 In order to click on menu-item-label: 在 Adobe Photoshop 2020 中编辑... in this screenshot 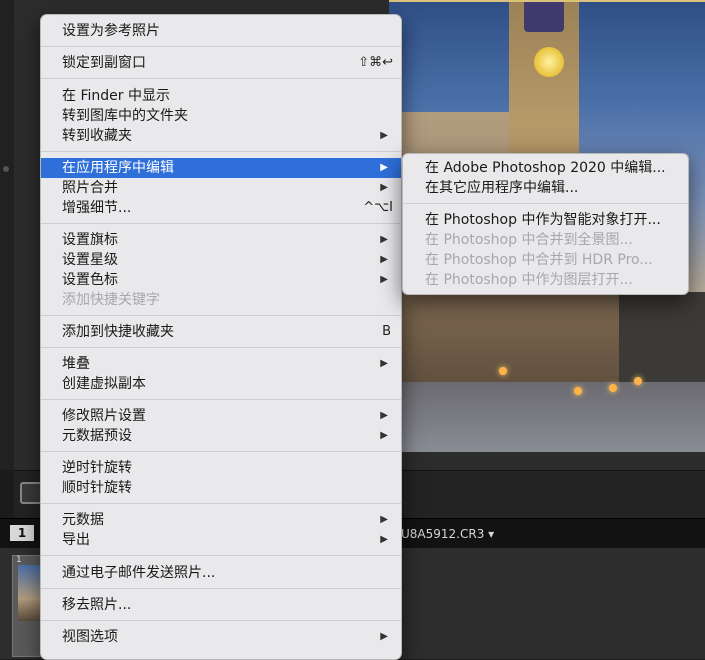, I will do `click(545, 168)`.